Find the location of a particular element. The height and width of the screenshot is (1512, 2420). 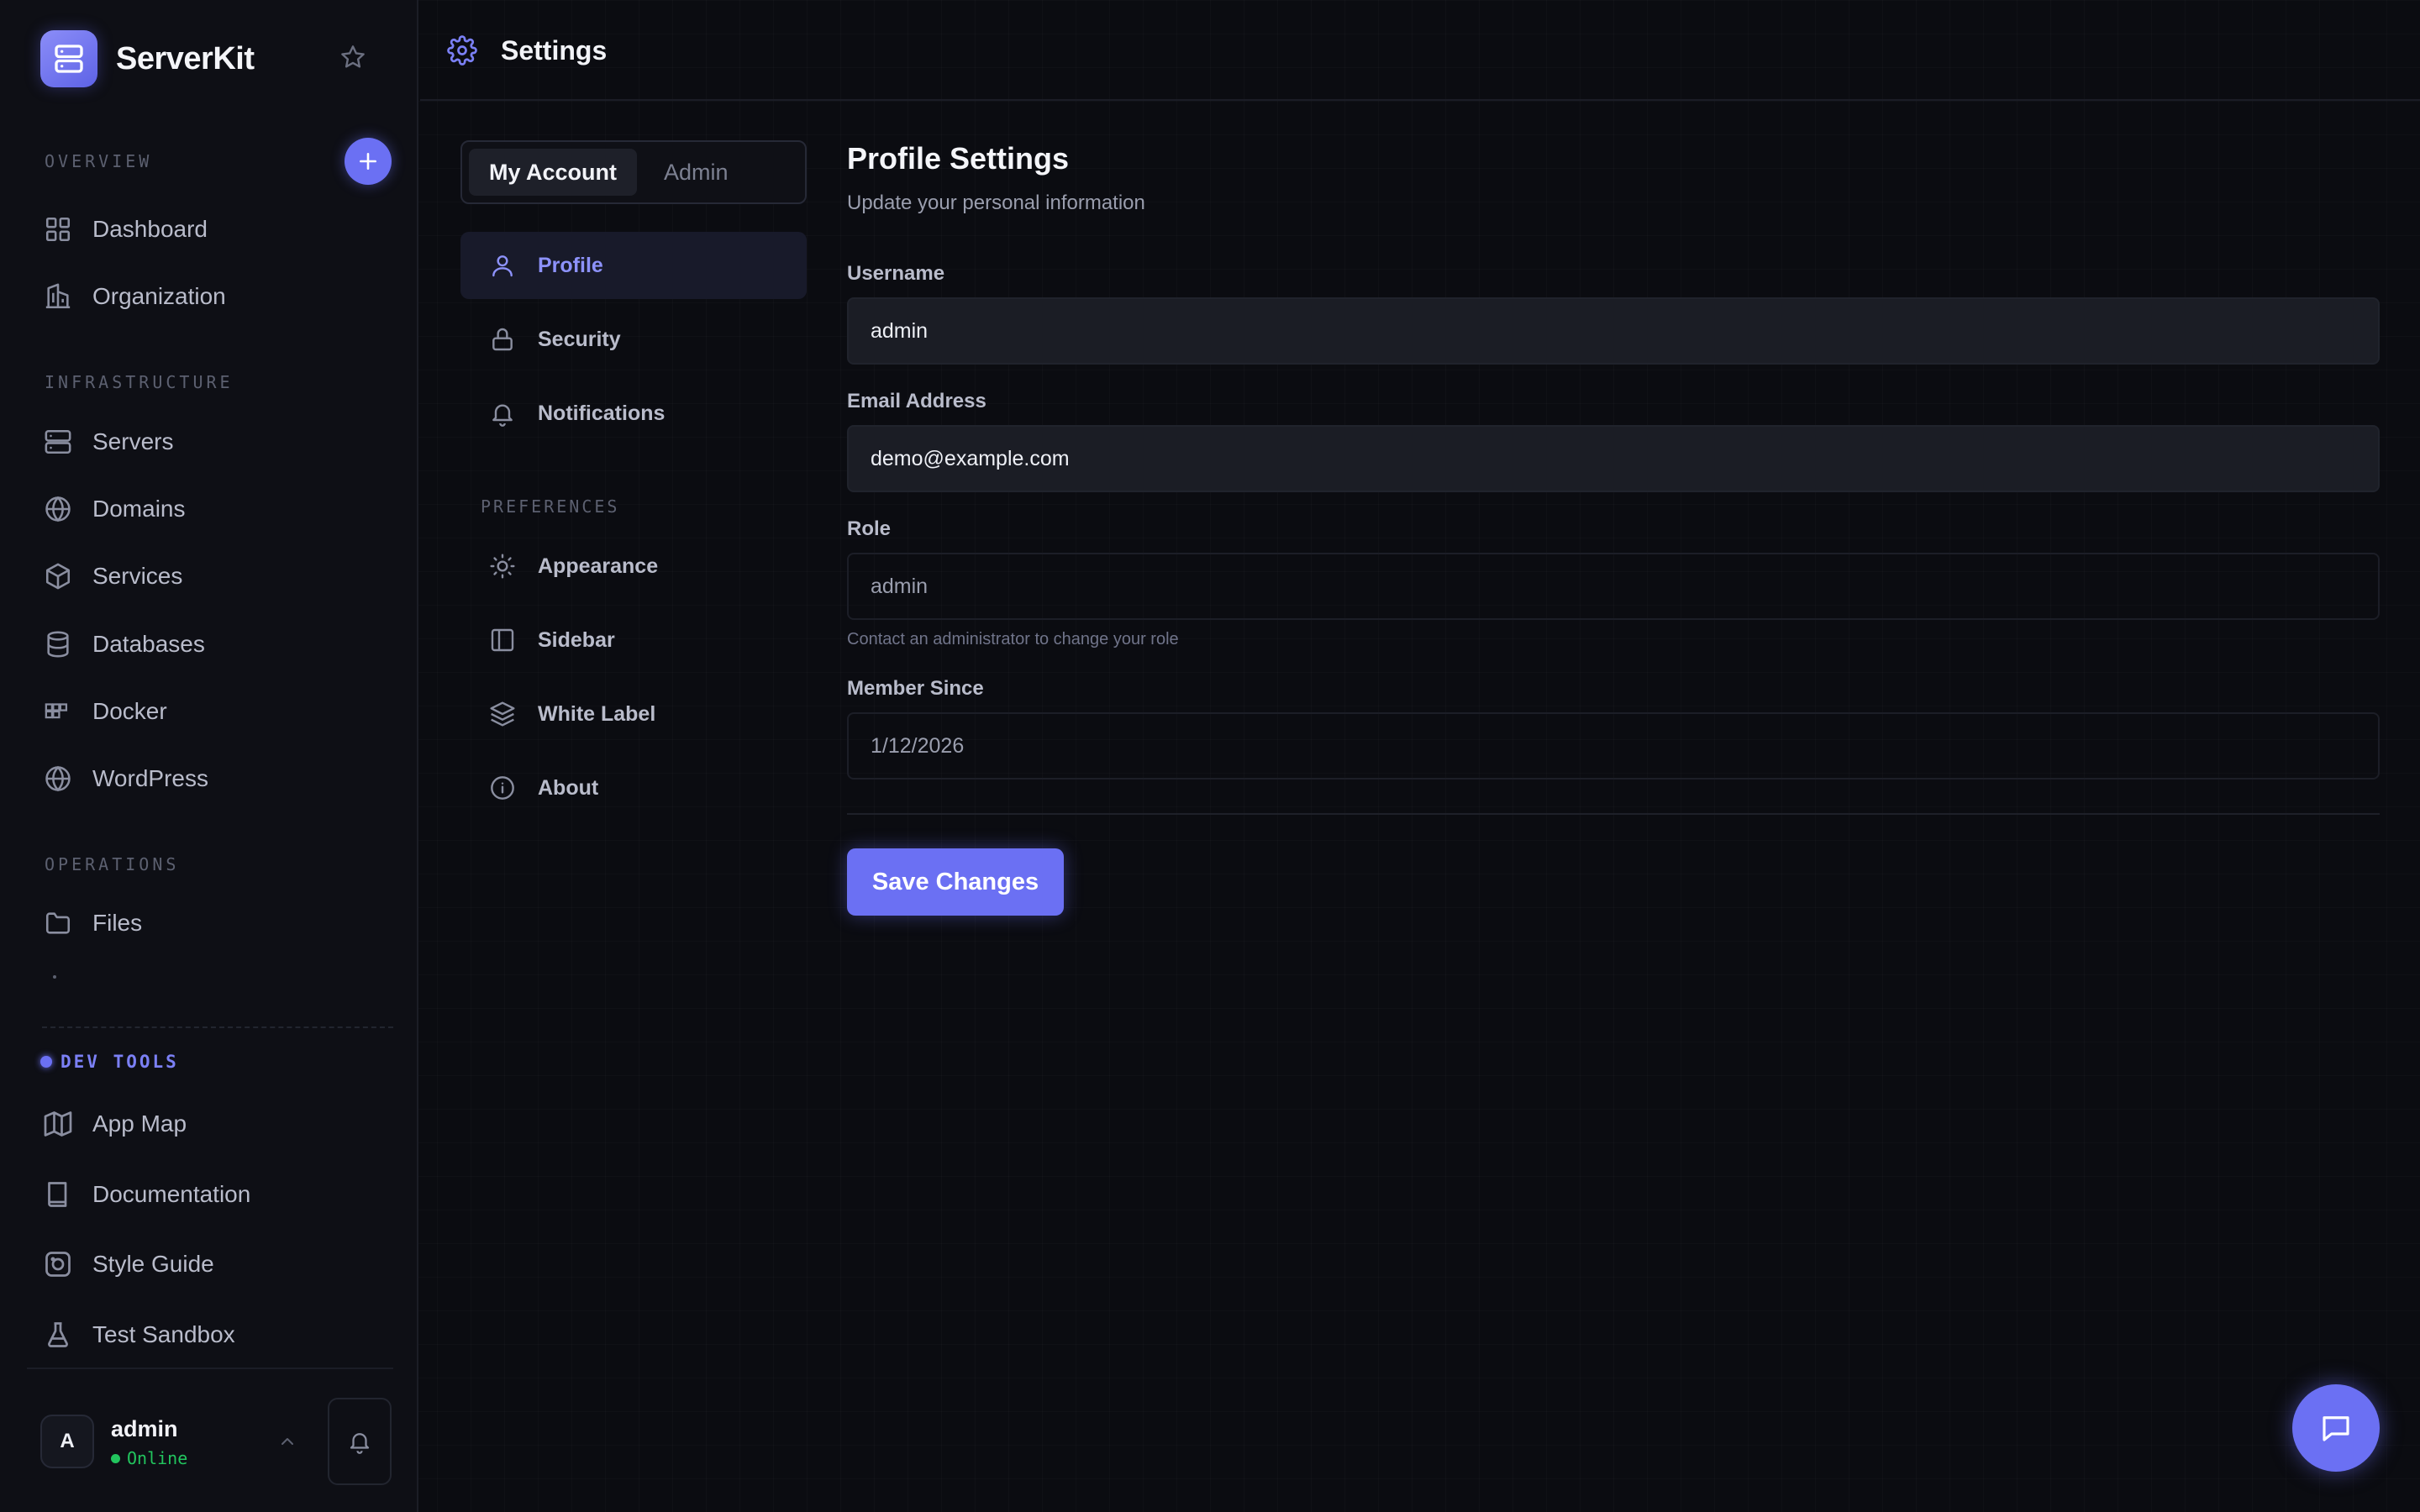

sidebar-item-label: Files is located at coordinates (117, 923).